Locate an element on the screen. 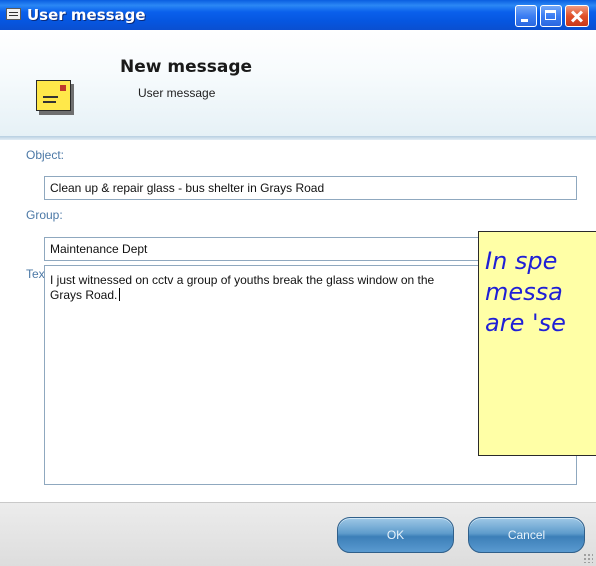 Image resolution: width=596 pixels, height=566 pixels. header-subtitle: User message is located at coordinates (177, 93).